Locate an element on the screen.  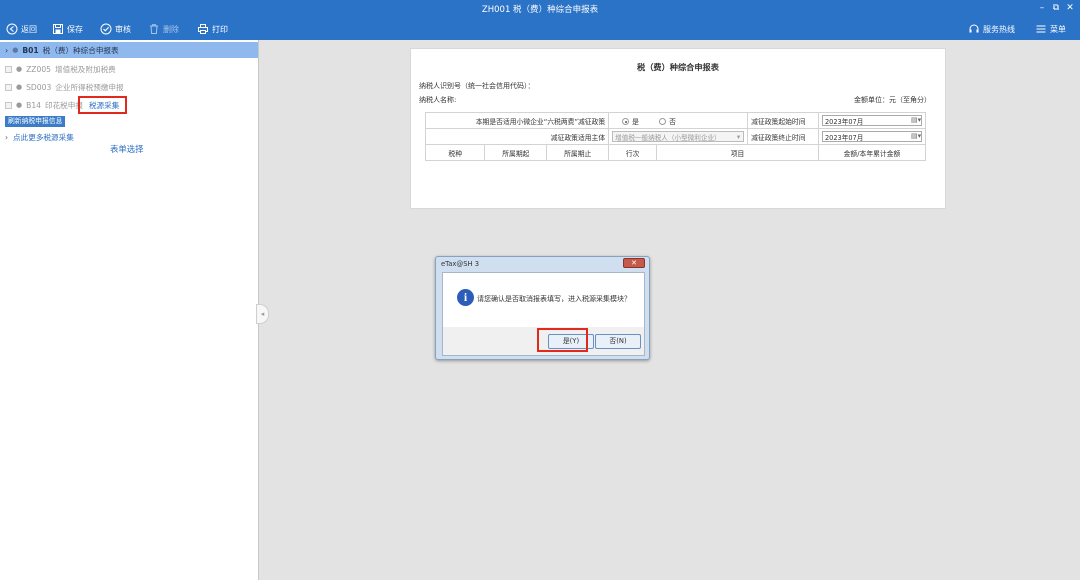
taxpayer-id-label: 纳税人识别号（统一社会信用代码）： is located at coordinates (477, 86).